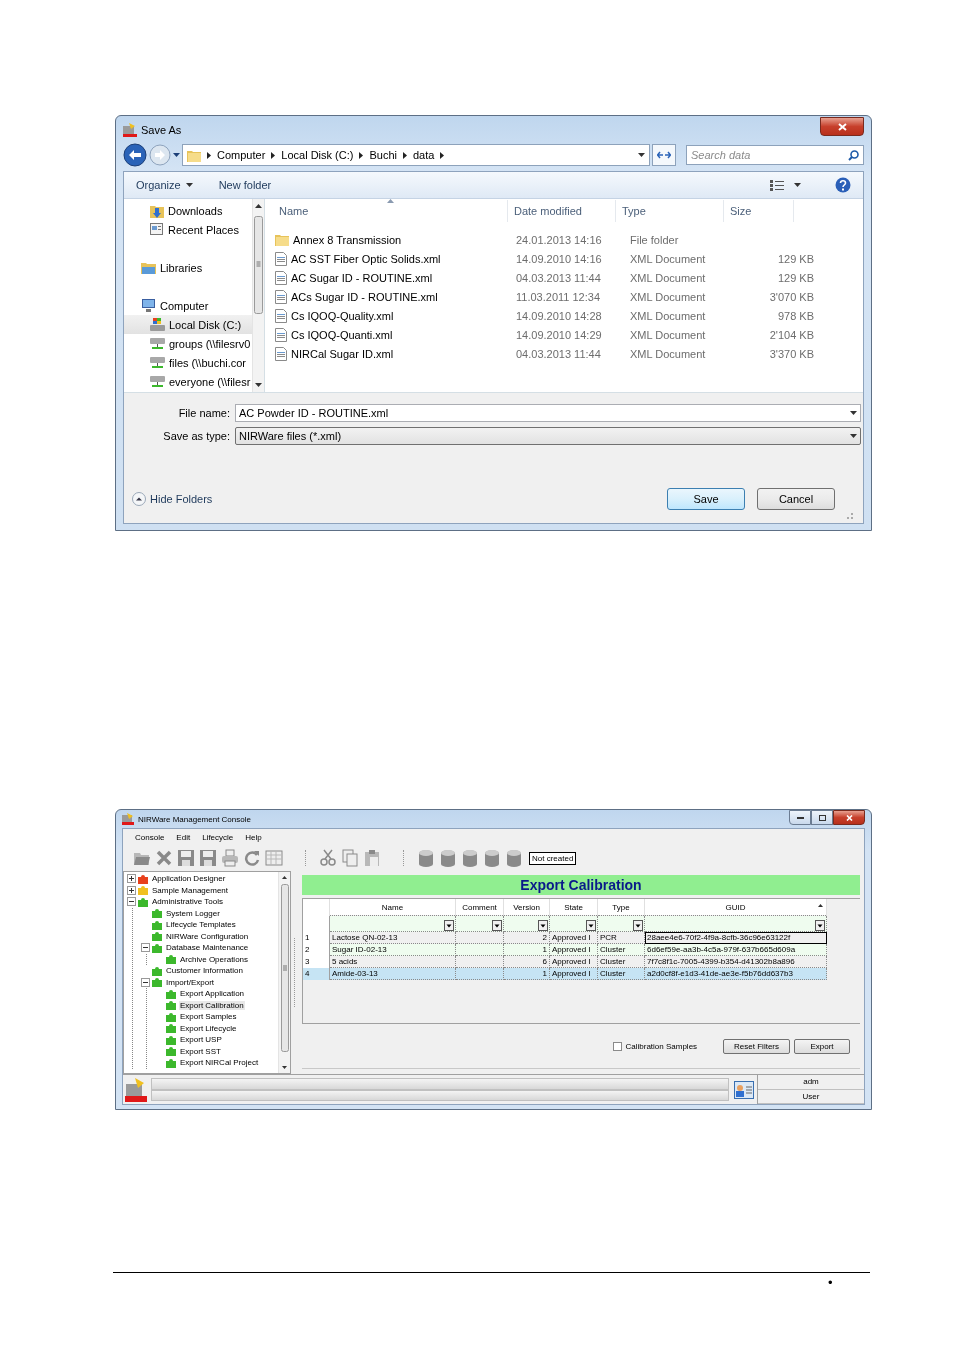 This screenshot has height=1350, width=954. What do you see at coordinates (219, 1063) in the screenshot?
I see `tree-item: Export NIRCal Project` at bounding box center [219, 1063].